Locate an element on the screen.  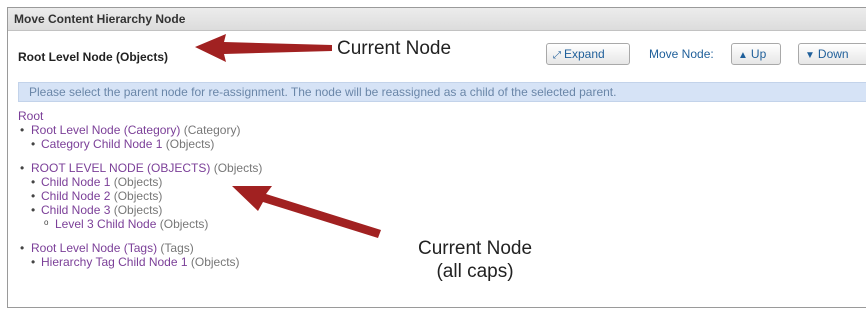
expand-button: ⤢ Expand is located at coordinates (588, 54).